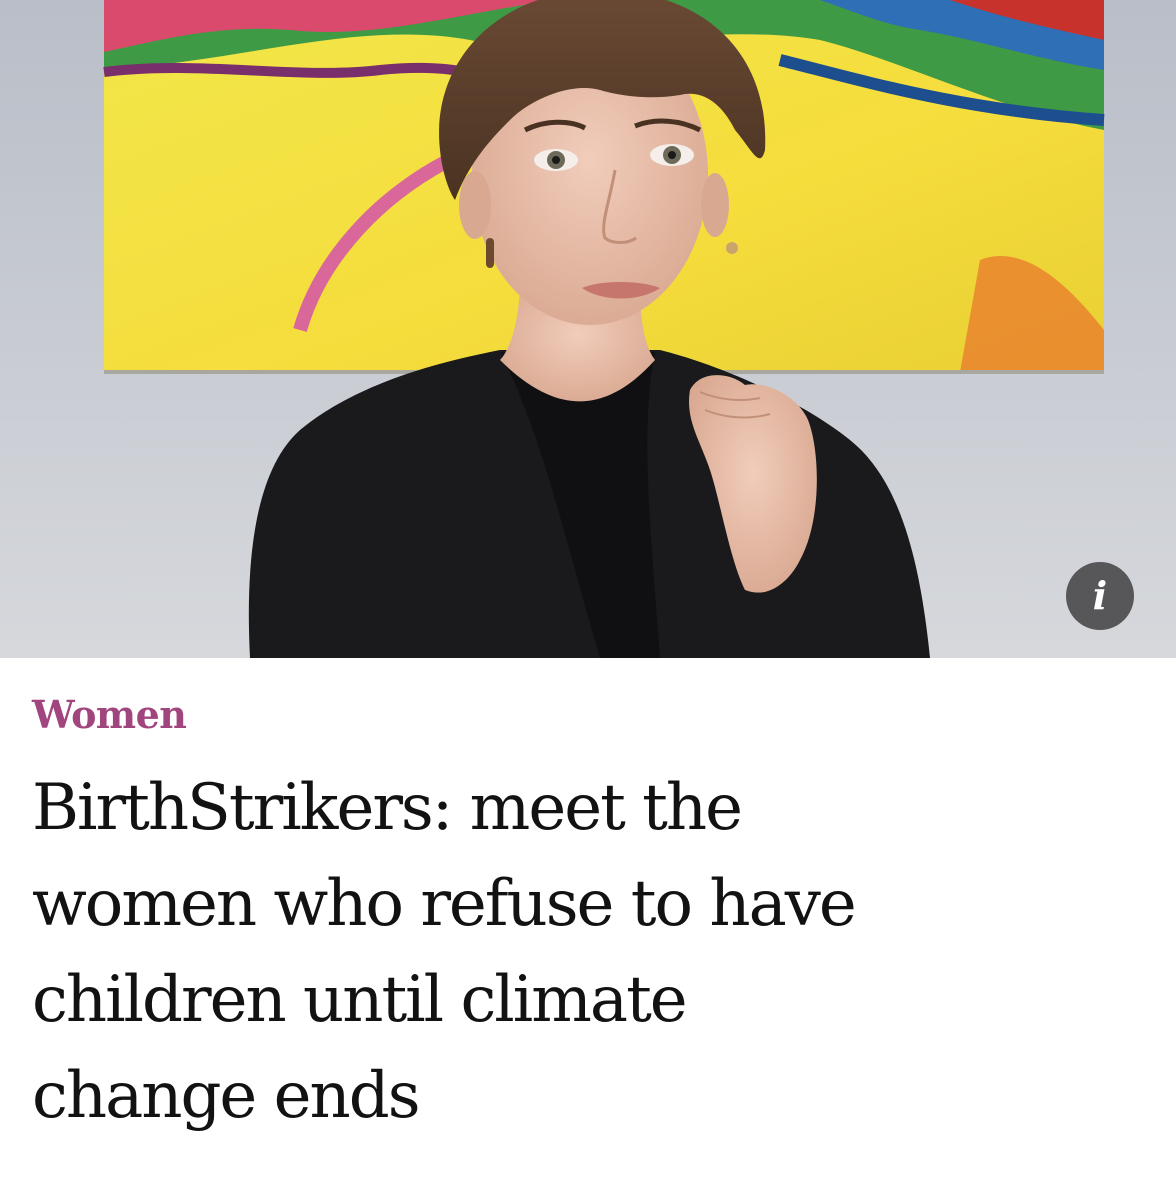  What do you see at coordinates (1100, 596) in the screenshot?
I see `info-icon: i` at bounding box center [1100, 596].